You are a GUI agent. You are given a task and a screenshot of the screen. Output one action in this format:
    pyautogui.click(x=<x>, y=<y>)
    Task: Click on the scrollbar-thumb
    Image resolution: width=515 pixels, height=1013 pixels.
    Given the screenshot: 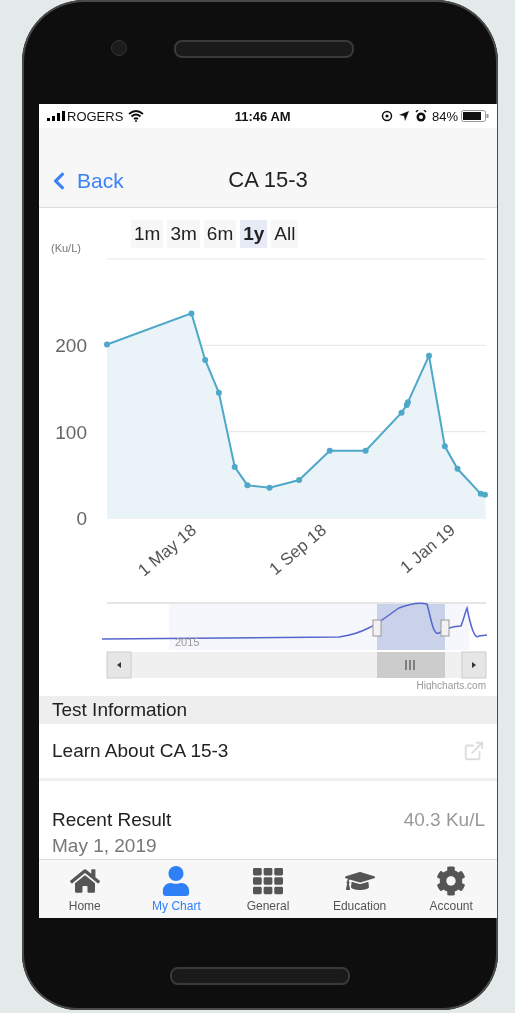 What is the action you would take?
    pyautogui.click(x=411, y=665)
    